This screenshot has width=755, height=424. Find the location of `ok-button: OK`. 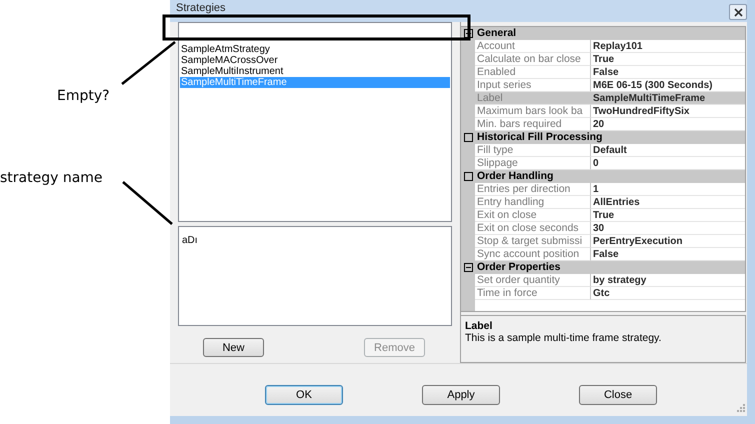

ok-button: OK is located at coordinates (304, 395).